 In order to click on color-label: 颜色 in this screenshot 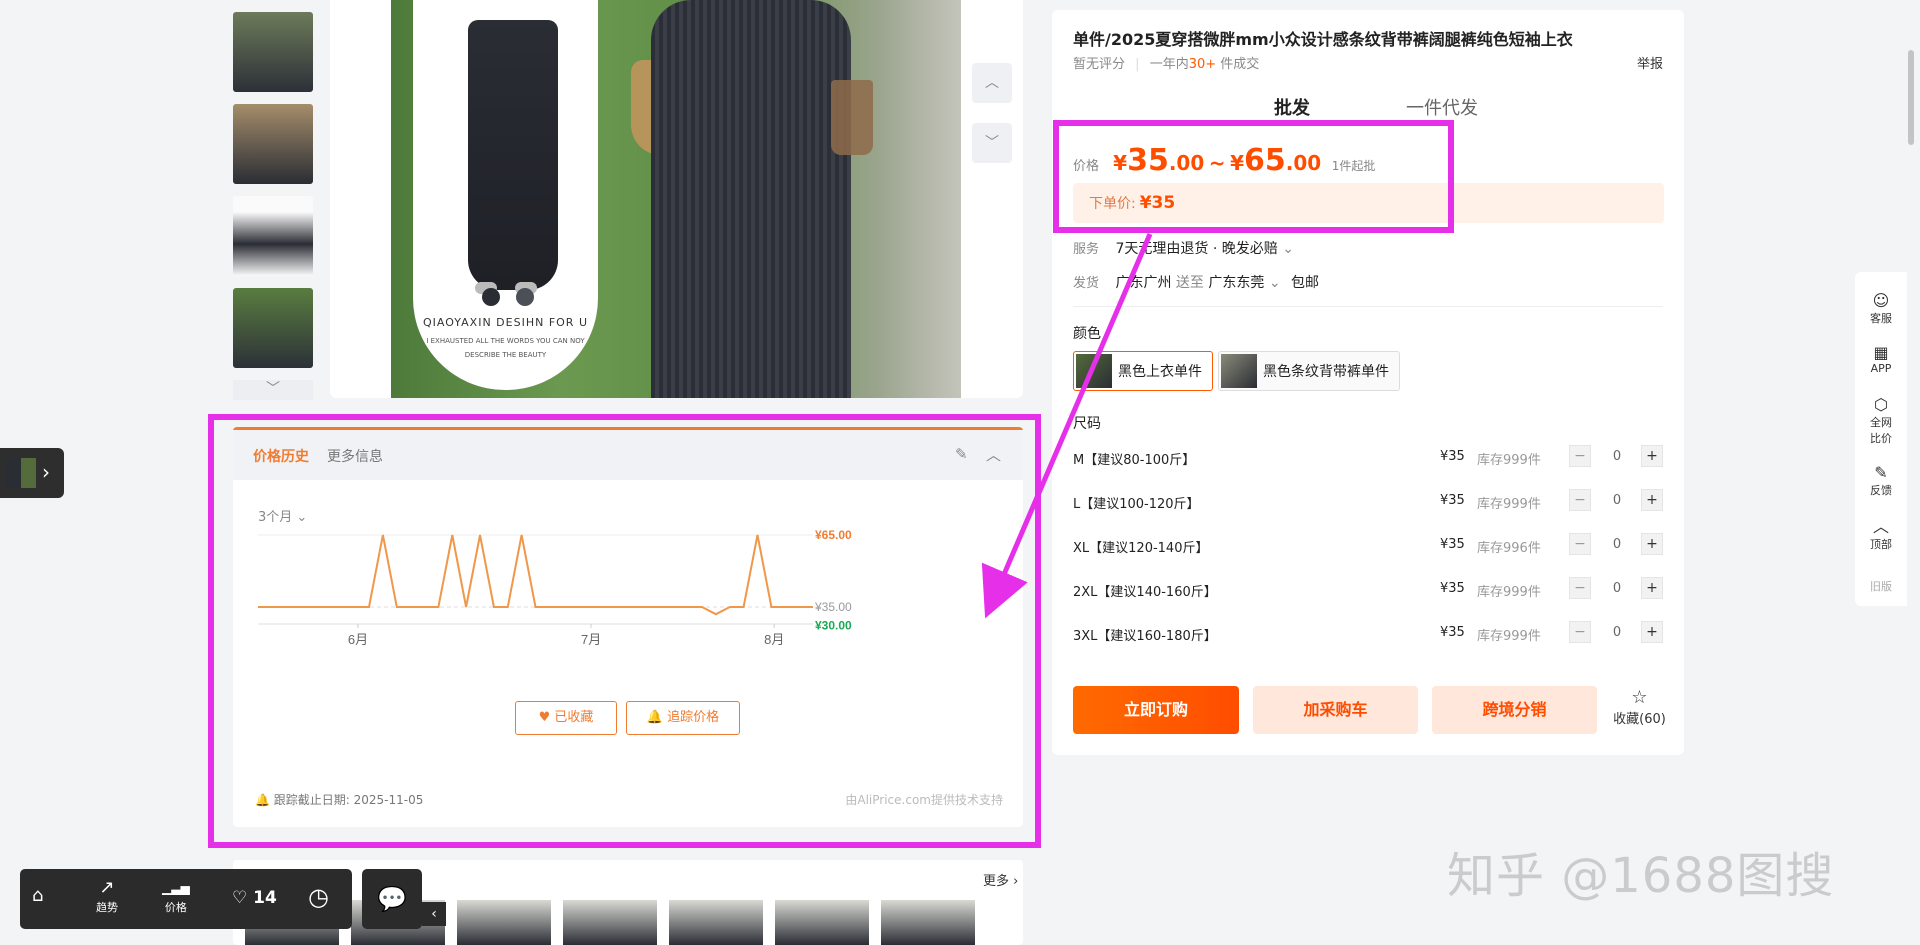, I will do `click(1087, 334)`.